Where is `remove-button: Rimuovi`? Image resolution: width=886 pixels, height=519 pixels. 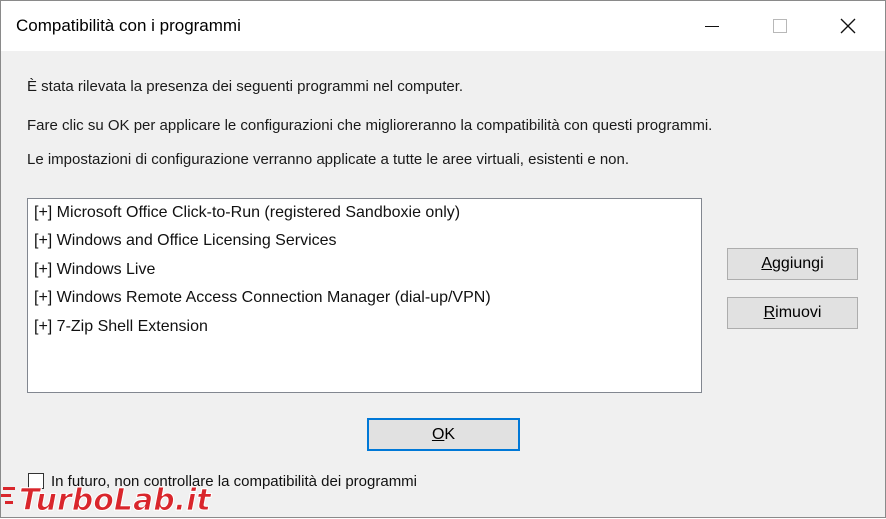
remove-button: Rimuovi is located at coordinates (792, 313).